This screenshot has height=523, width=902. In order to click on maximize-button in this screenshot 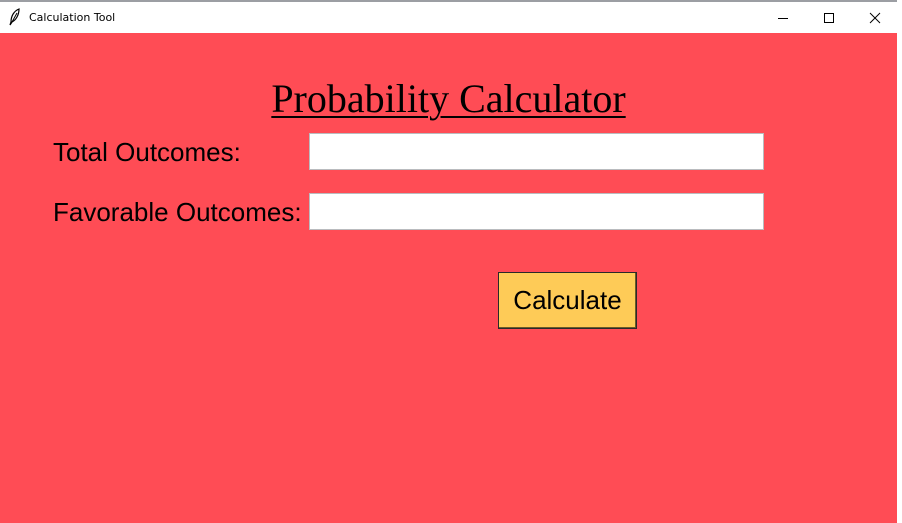, I will do `click(829, 17)`.